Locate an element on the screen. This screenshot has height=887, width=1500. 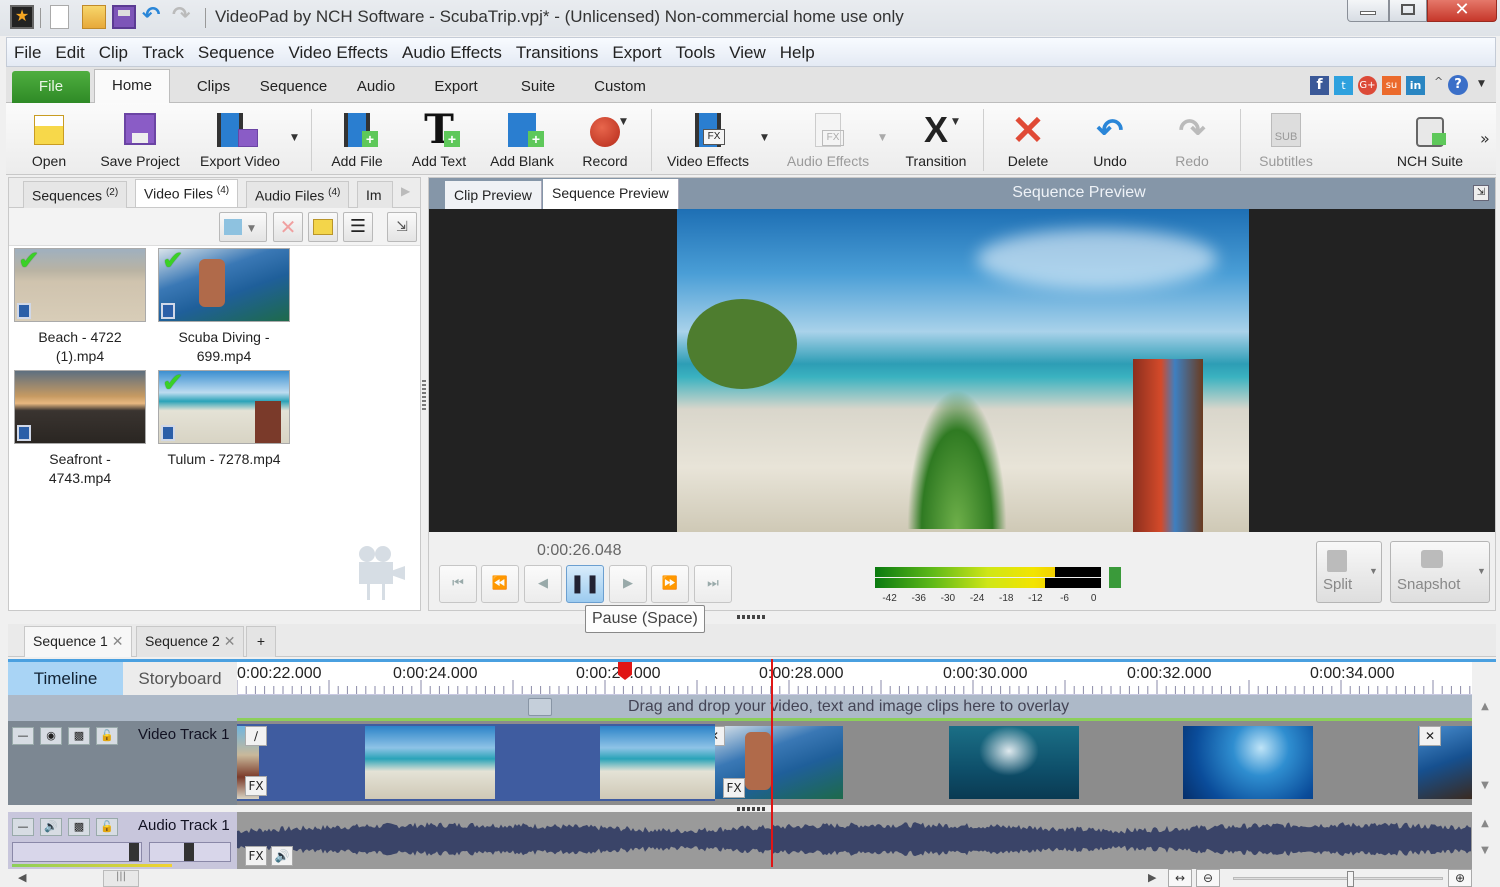
menu-audio-effects: Audio Effects is located at coordinates (452, 50).